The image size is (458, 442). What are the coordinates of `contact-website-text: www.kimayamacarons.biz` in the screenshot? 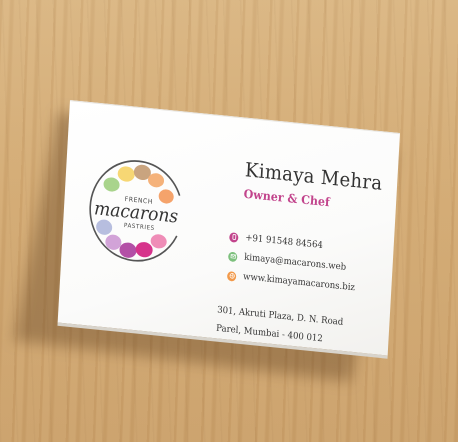 It's located at (299, 282).